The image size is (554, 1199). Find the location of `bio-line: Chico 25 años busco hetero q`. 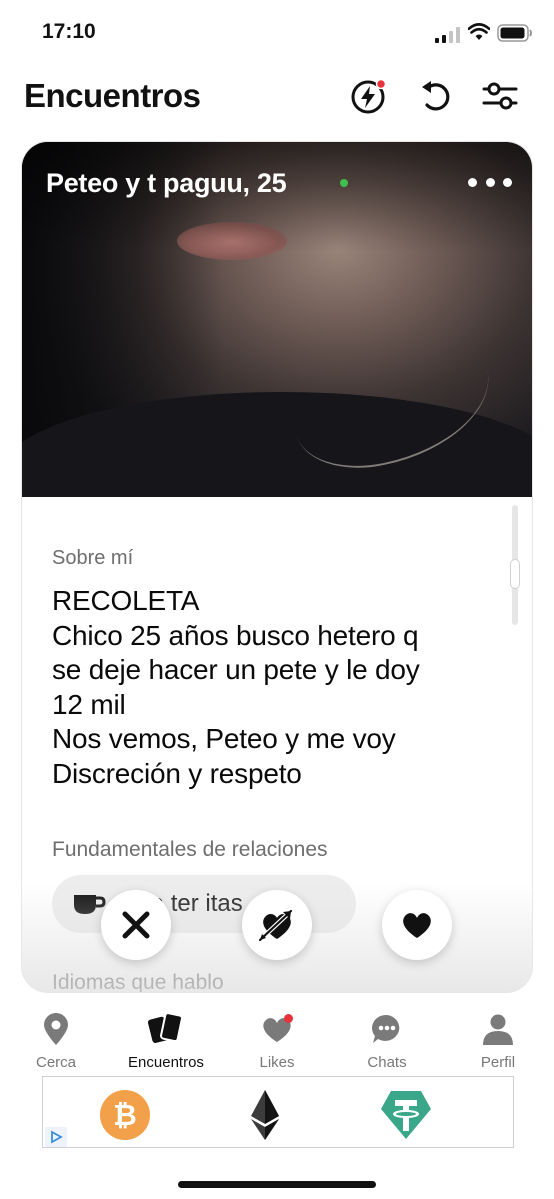

bio-line: Chico 25 años busco hetero q is located at coordinates (235, 635).